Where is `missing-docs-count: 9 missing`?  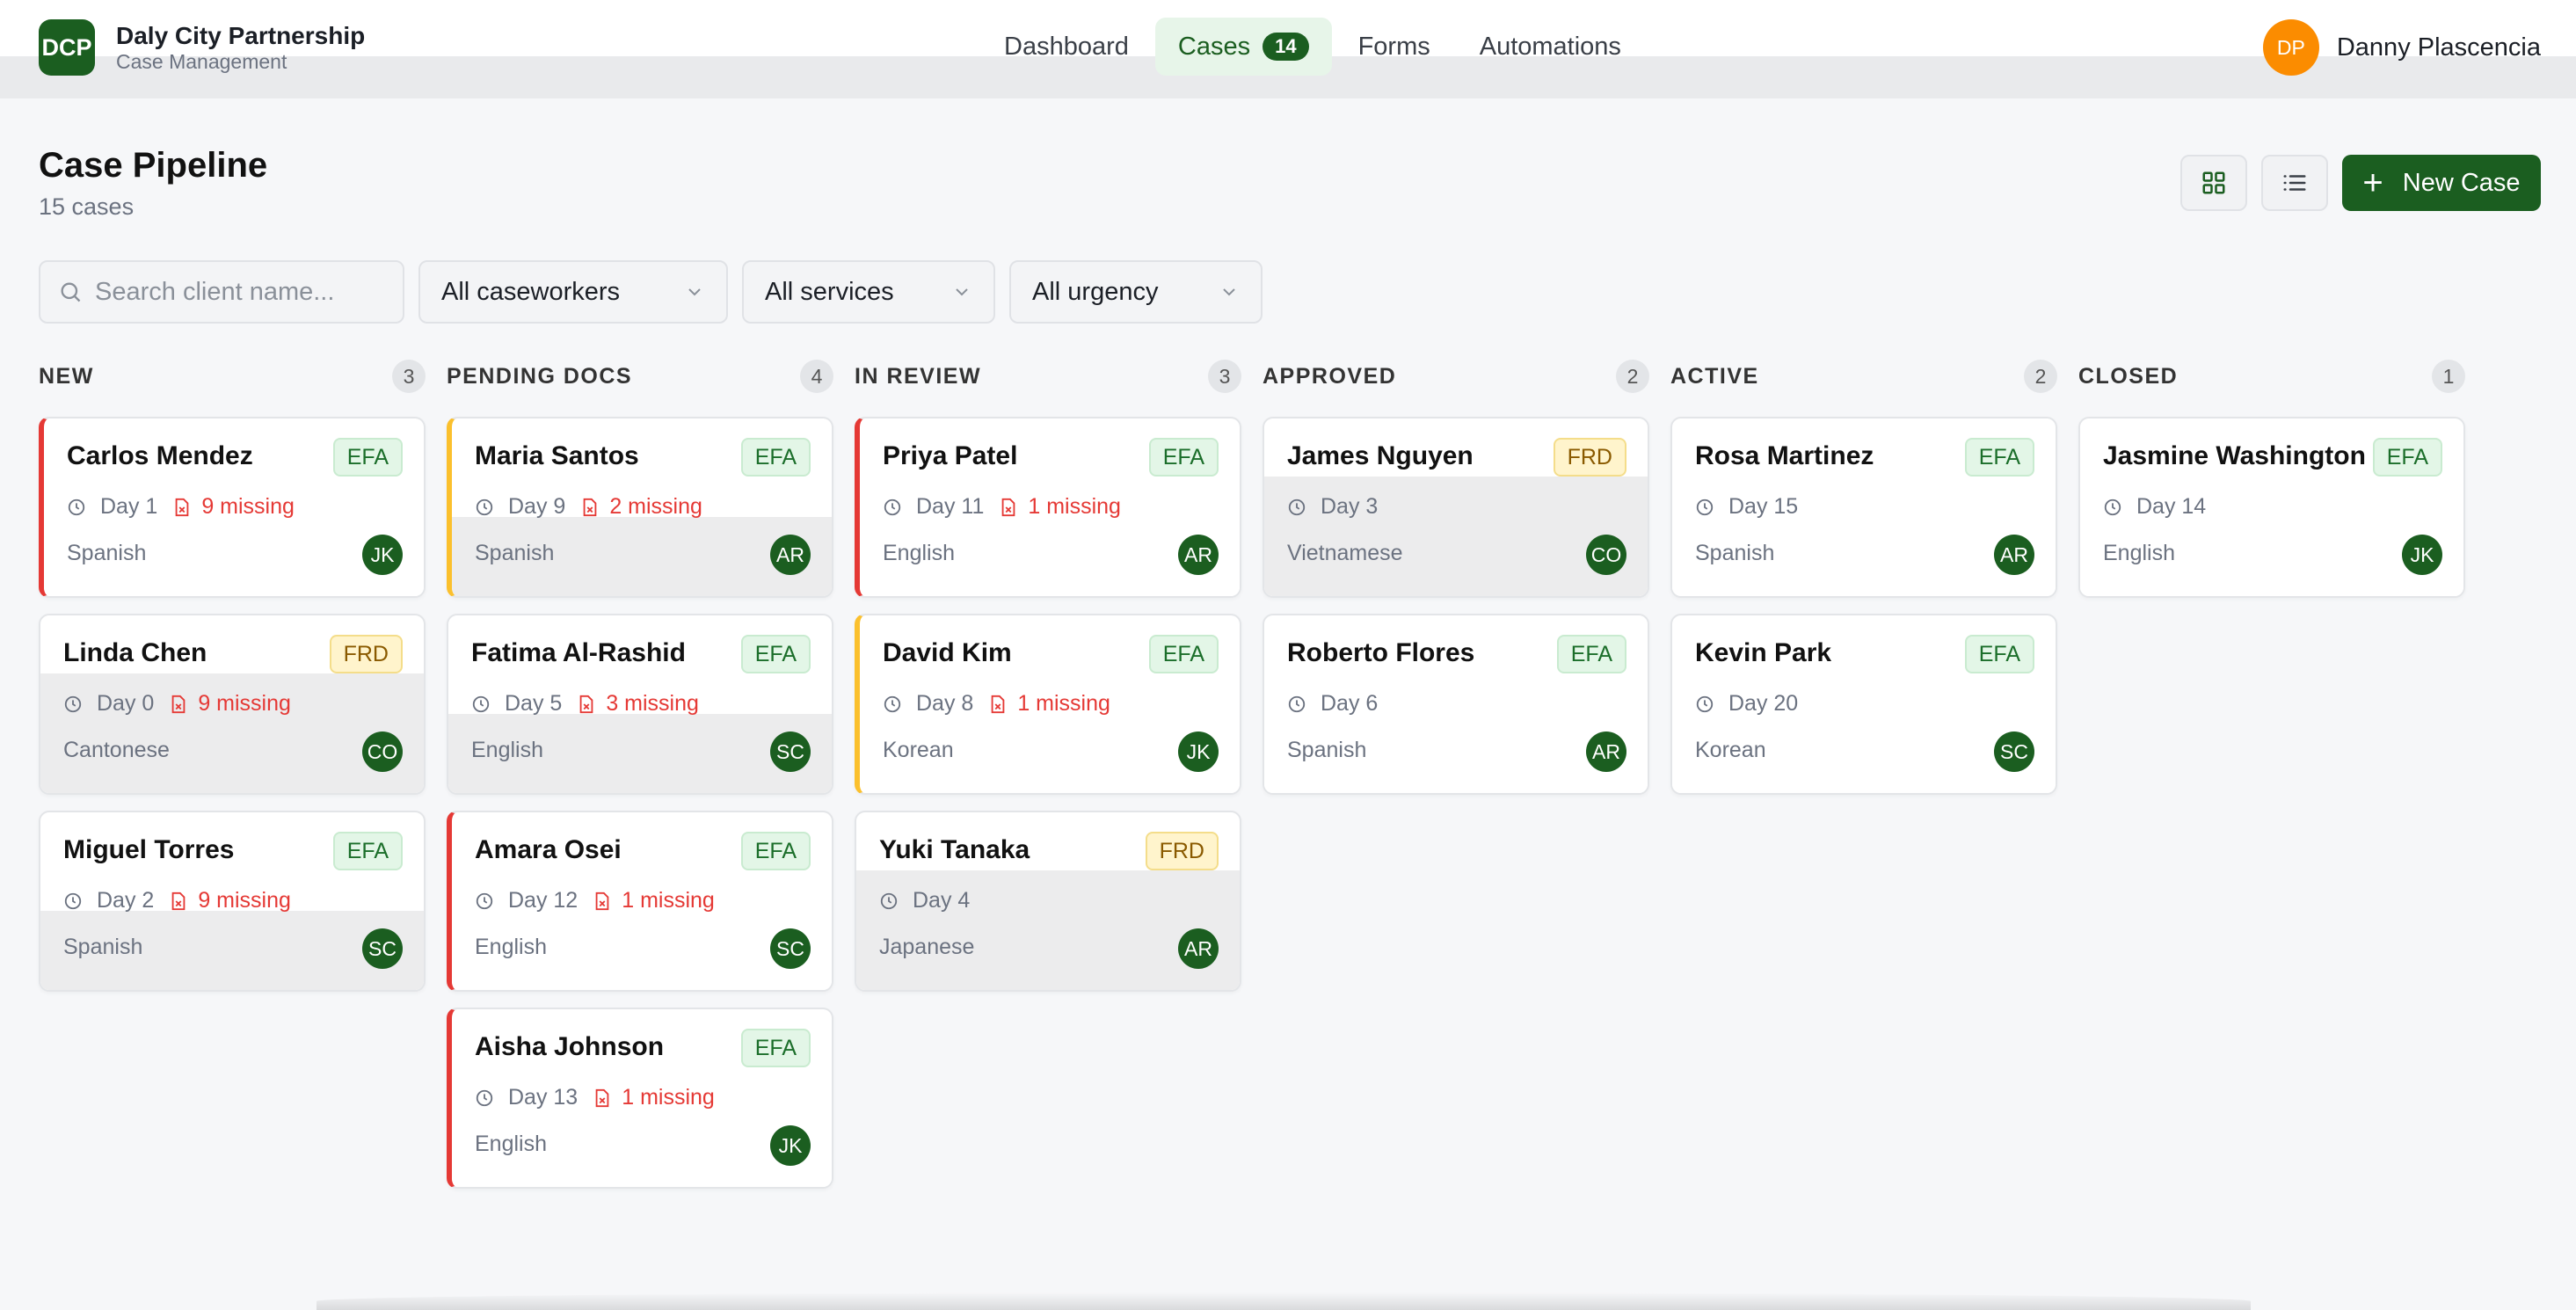 missing-docs-count: 9 missing is located at coordinates (244, 900).